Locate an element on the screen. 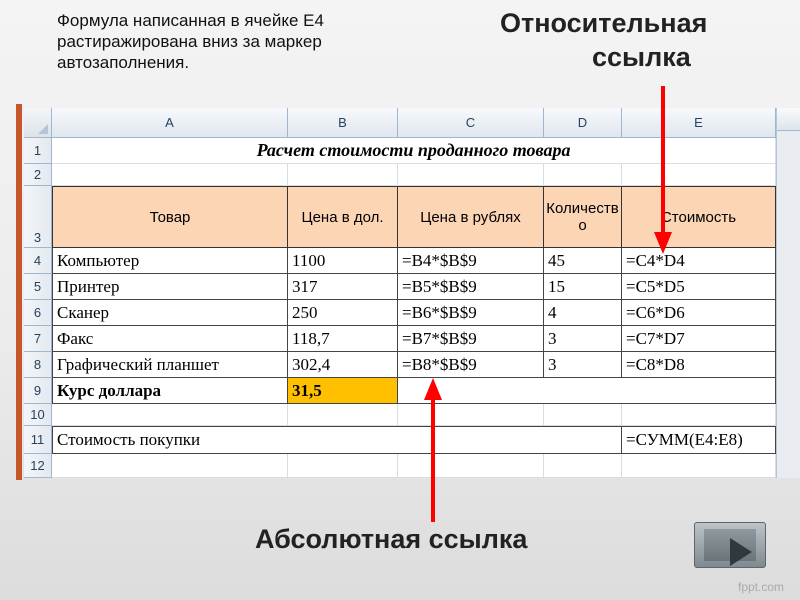 Image resolution: width=800 pixels, height=600 pixels. cell-e7: =C7*D7 is located at coordinates (699, 339).